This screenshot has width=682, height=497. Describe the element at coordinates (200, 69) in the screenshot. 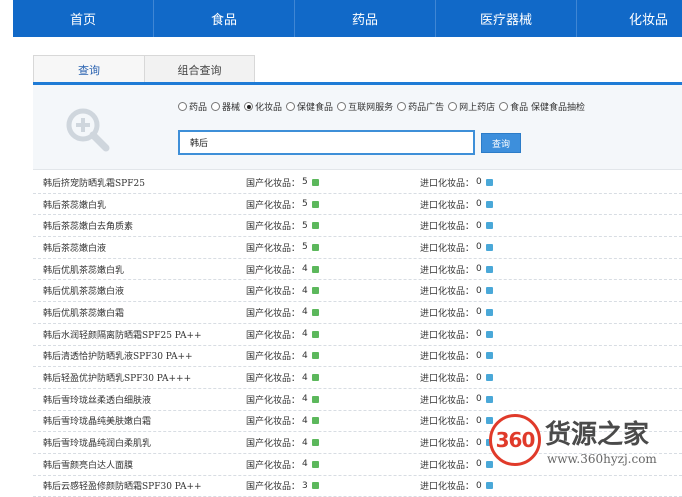

I see `tab-combined-query: 组合查询` at that location.